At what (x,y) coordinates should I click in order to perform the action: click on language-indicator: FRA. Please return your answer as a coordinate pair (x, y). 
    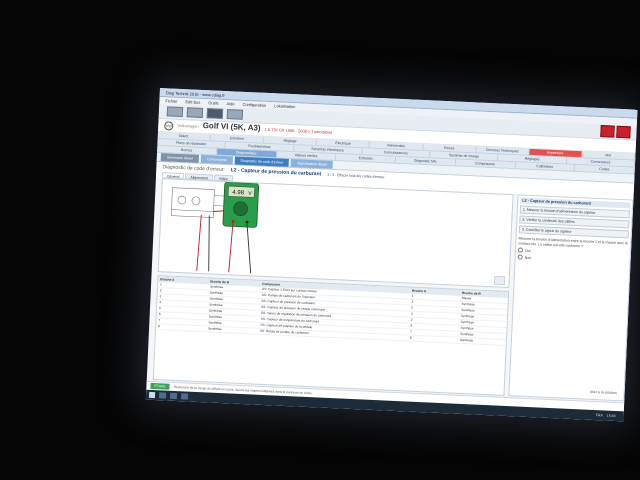
    Looking at the image, I should click on (599, 415).